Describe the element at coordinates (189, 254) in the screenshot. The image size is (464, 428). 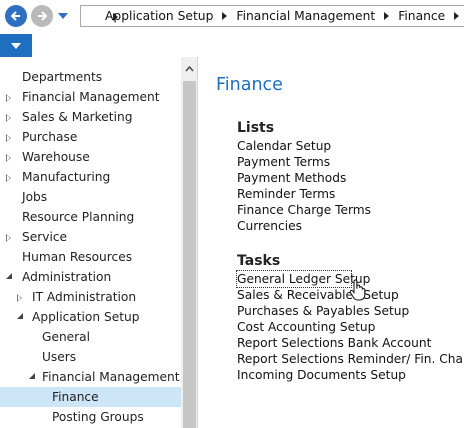
I see `scrollbar-thumb` at that location.